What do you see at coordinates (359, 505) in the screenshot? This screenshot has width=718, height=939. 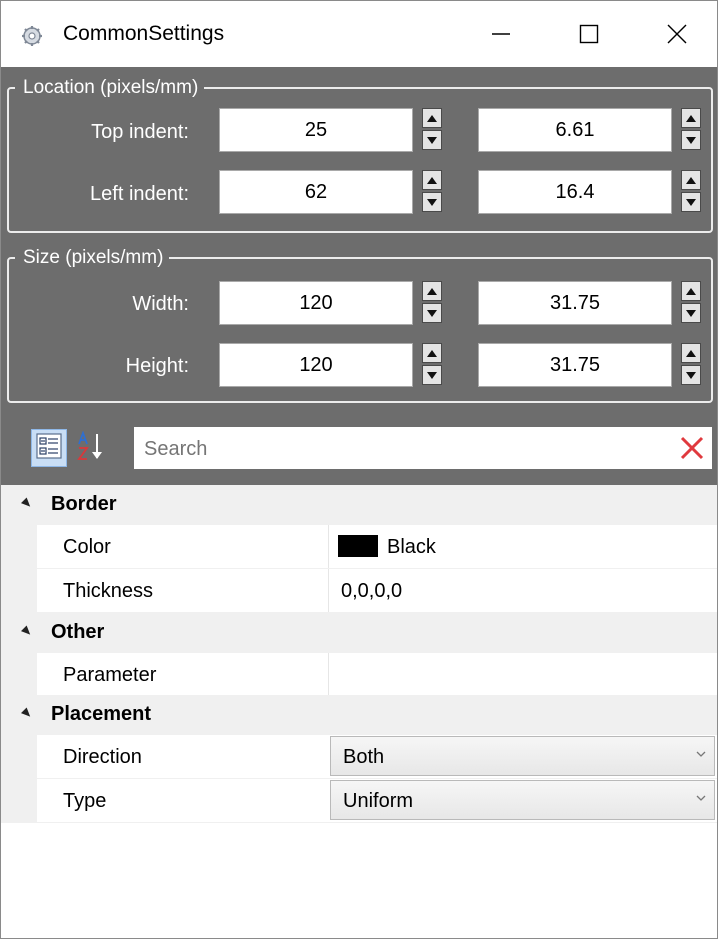 I see `category-border: Border` at bounding box center [359, 505].